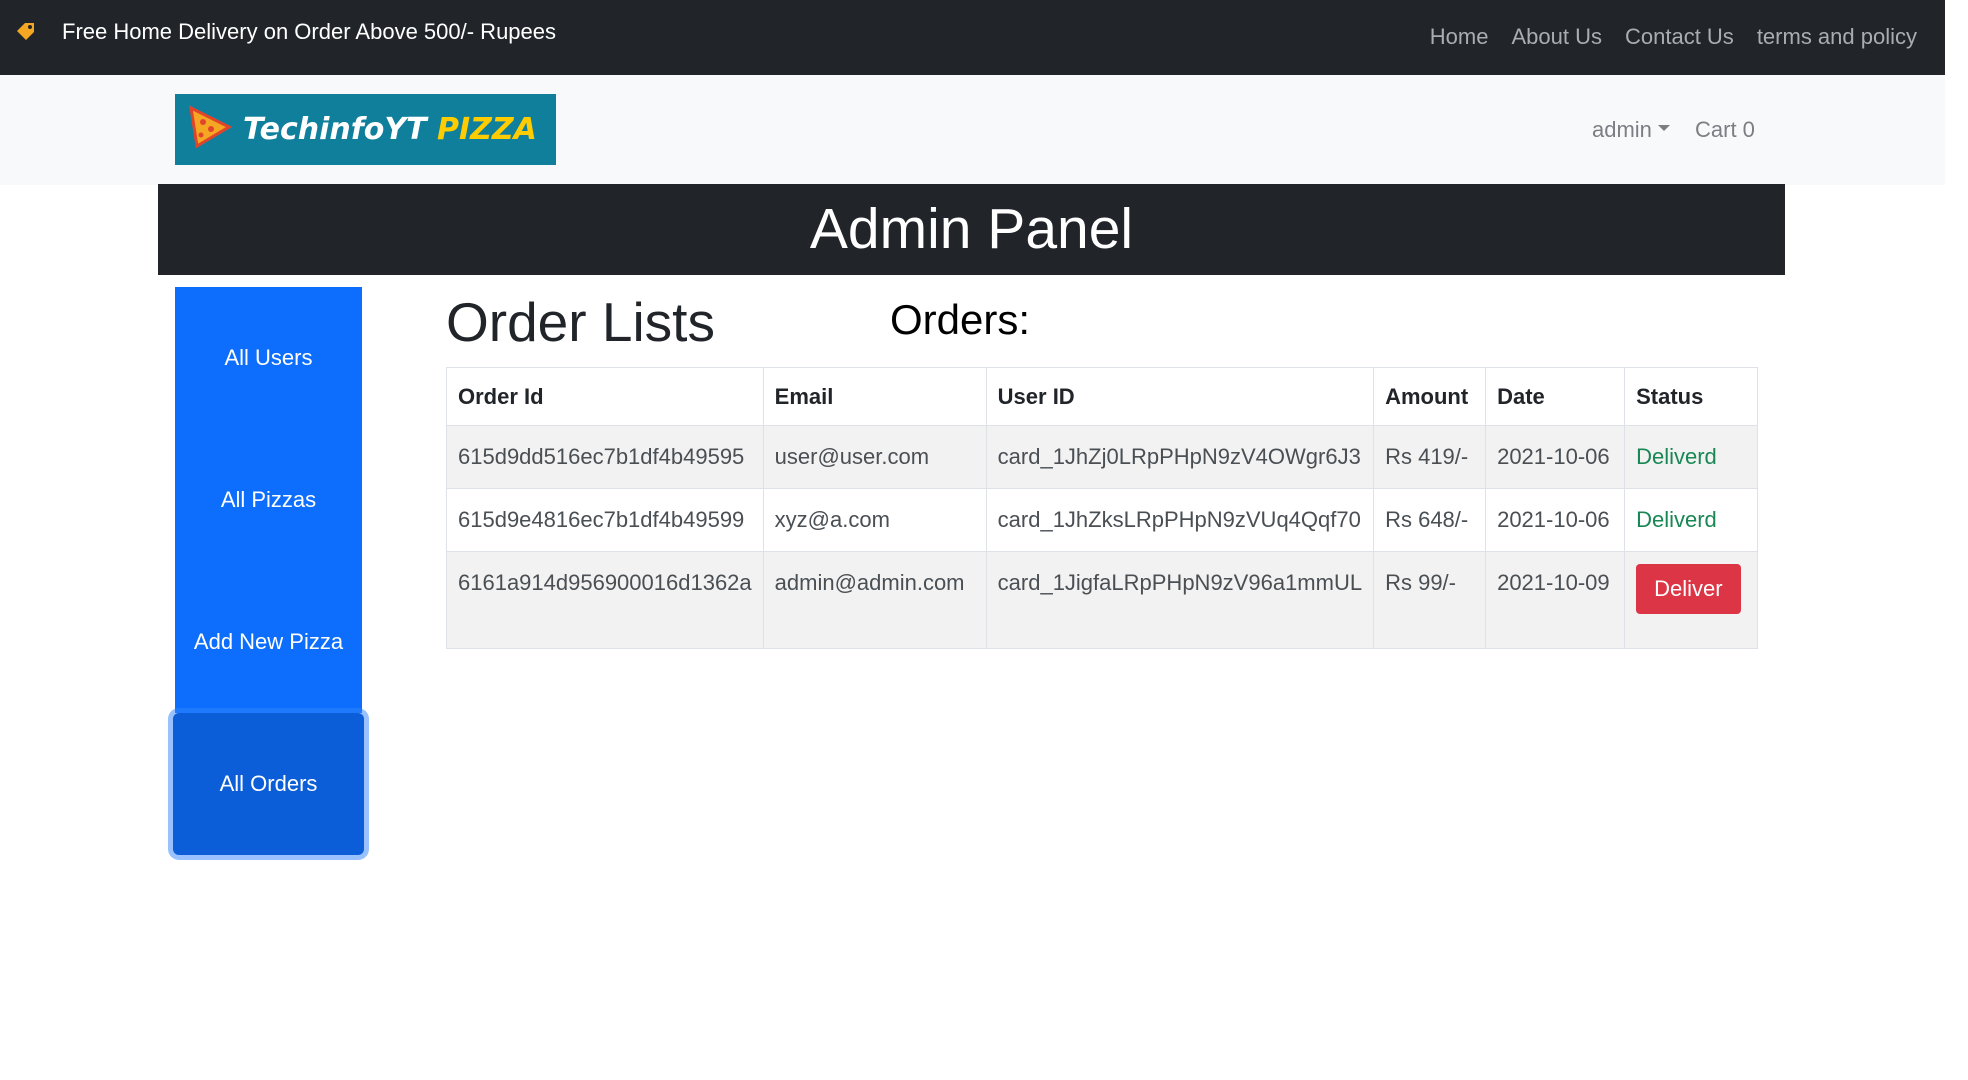 This screenshot has height=1080, width=1968. Describe the element at coordinates (390, 129) in the screenshot. I see `logo-text: TechinfoYT PIZZA` at that location.